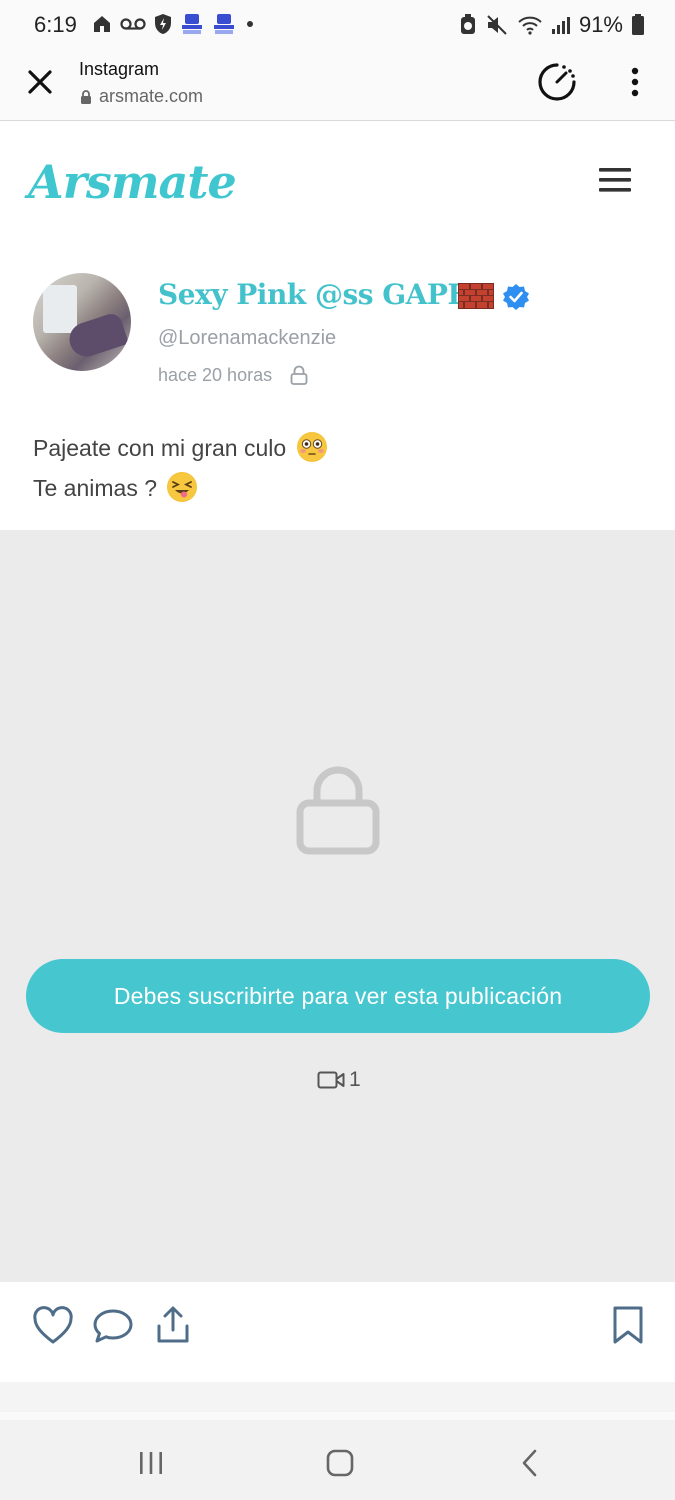  Describe the element at coordinates (250, 24) in the screenshot. I see `more-notifications-dot-icon` at that location.